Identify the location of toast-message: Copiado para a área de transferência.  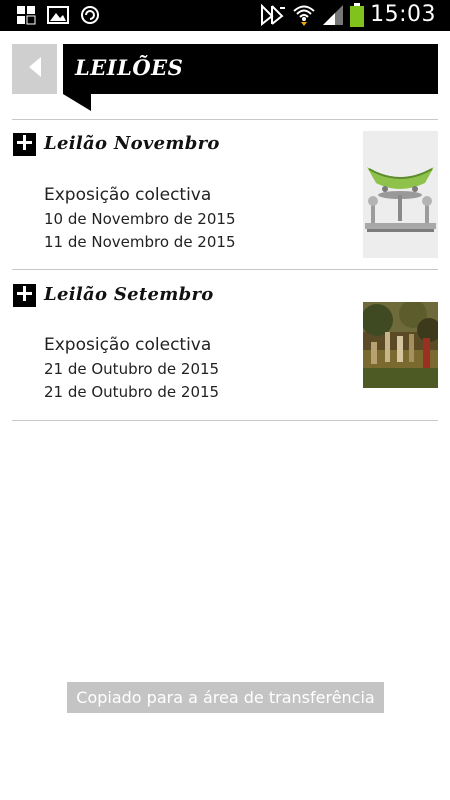
(225, 697).